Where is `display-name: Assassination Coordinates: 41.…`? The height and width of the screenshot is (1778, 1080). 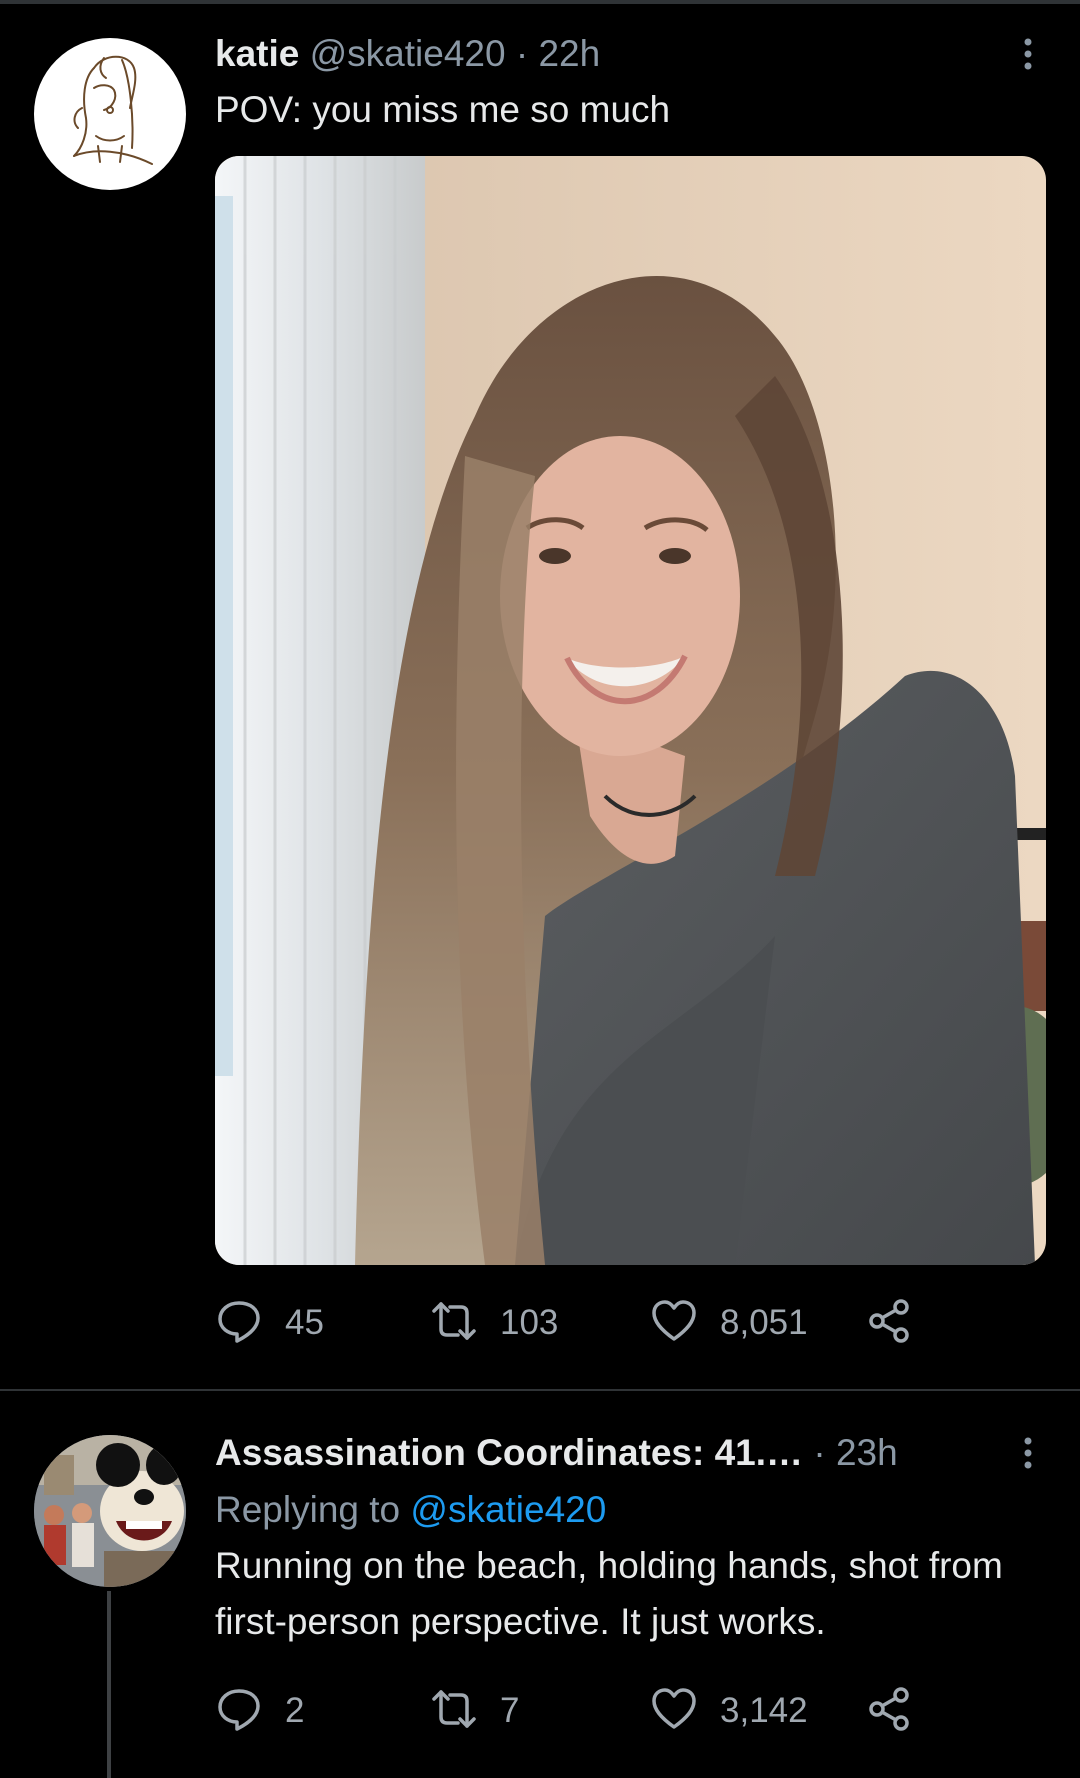
display-name: Assassination Coordinates: 41.… is located at coordinates (509, 1452).